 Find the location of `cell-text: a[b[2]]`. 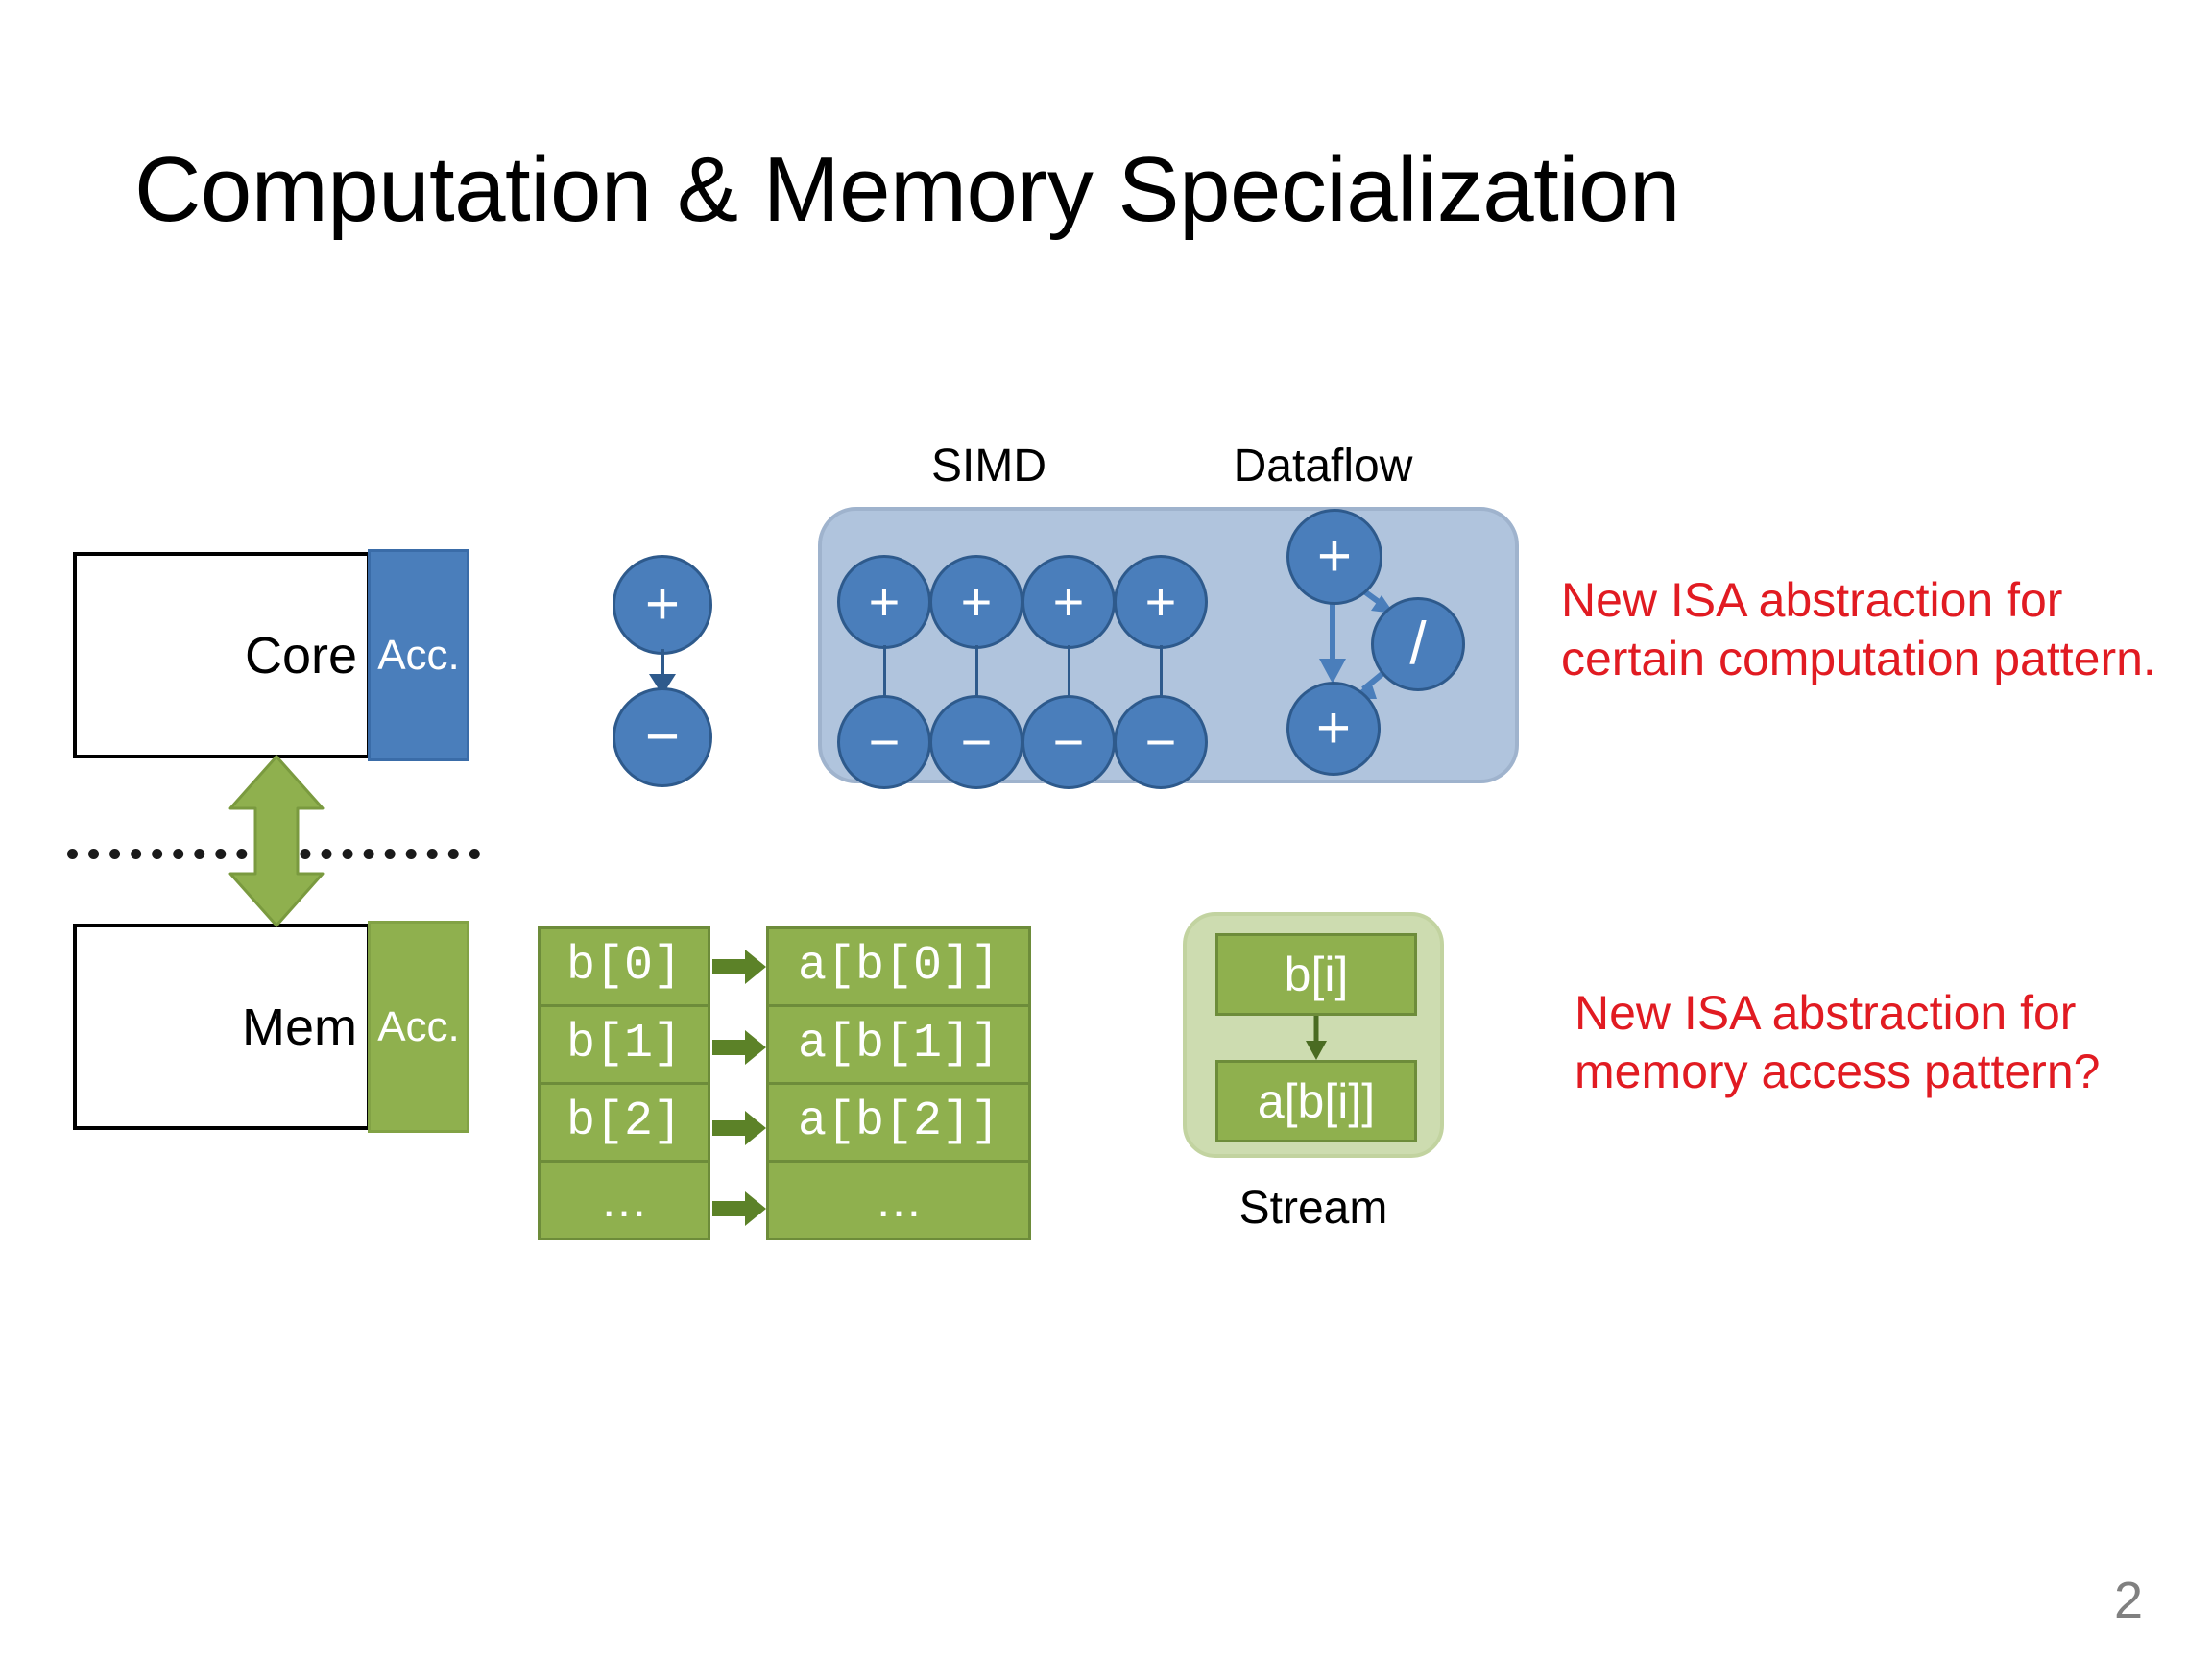

cell-text: a[b[2]] is located at coordinates (898, 1121).